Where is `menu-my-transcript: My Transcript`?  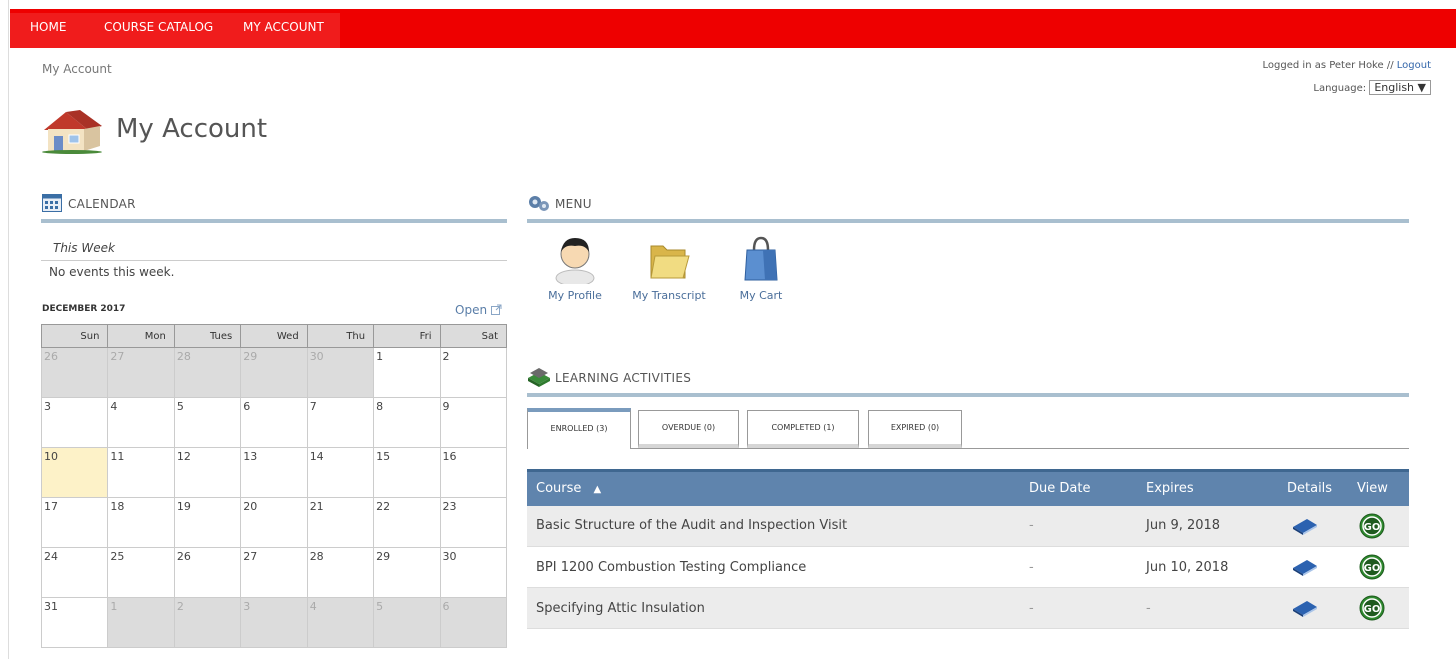
menu-my-transcript: My Transcript is located at coordinates (669, 268).